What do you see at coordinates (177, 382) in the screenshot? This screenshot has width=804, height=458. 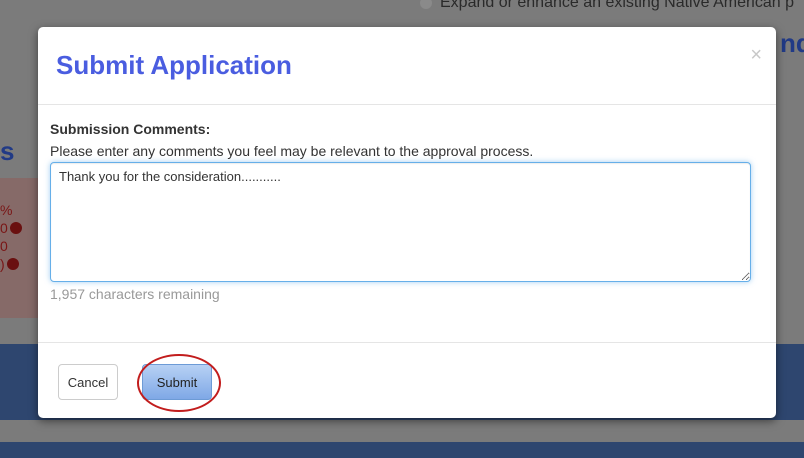 I see `submit-button: Submit` at bounding box center [177, 382].